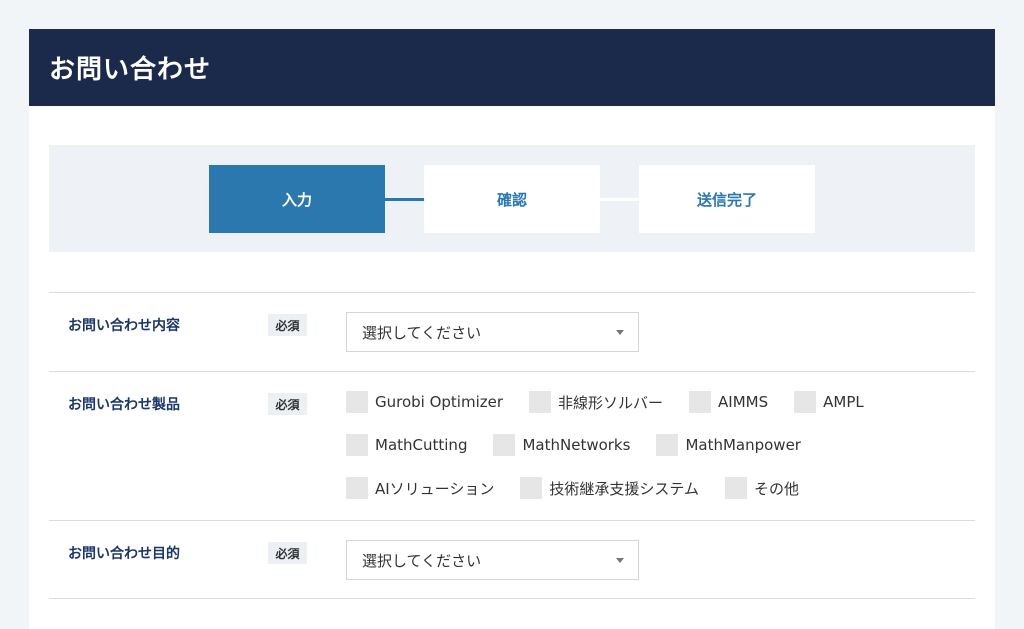  I want to click on form-row-content: お問い合わせ内容 必須 選択してください, so click(512, 331).